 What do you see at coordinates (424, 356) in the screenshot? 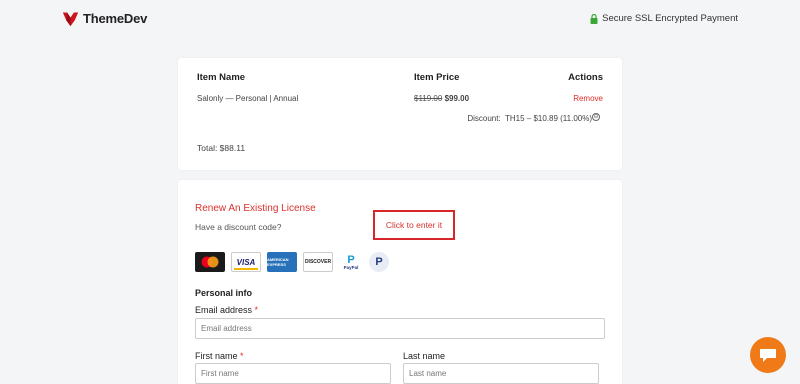
I see `last-name-label: Last name` at bounding box center [424, 356].